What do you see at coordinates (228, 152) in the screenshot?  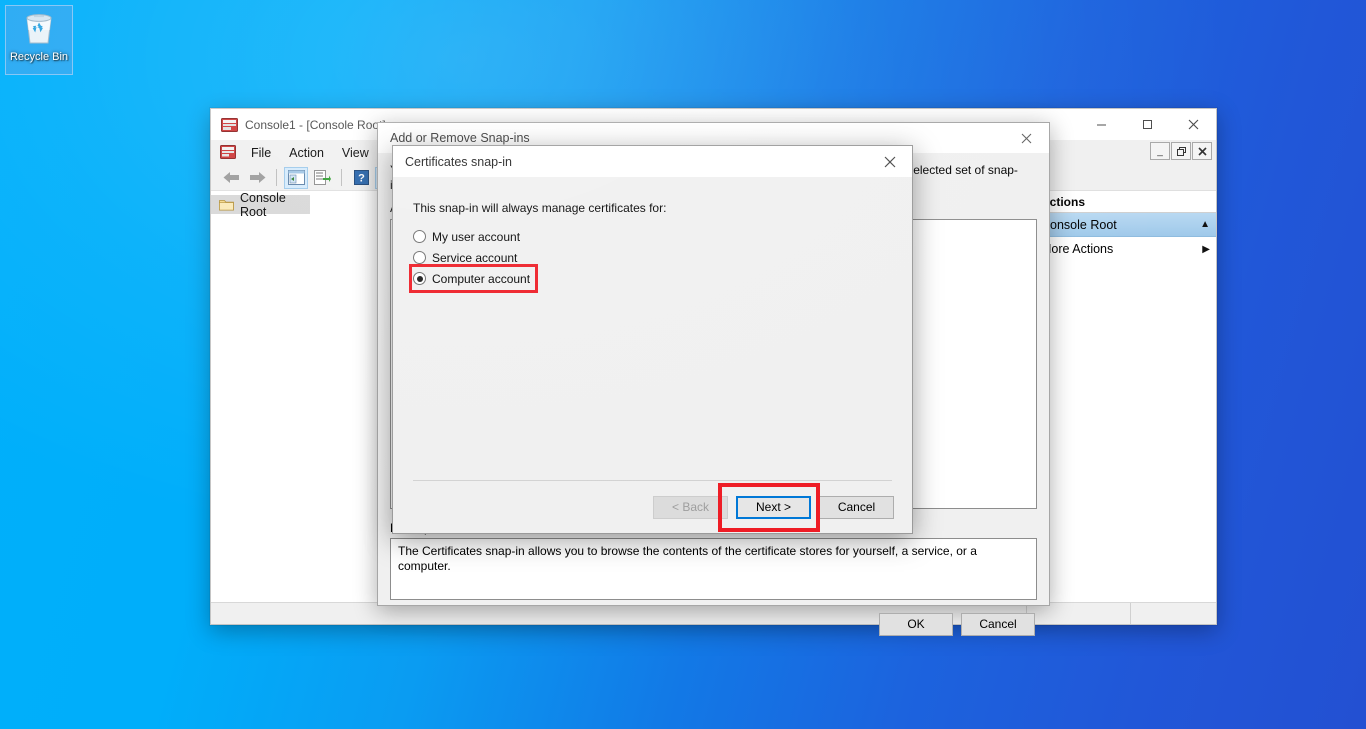 I see `mmc-document-icon` at bounding box center [228, 152].